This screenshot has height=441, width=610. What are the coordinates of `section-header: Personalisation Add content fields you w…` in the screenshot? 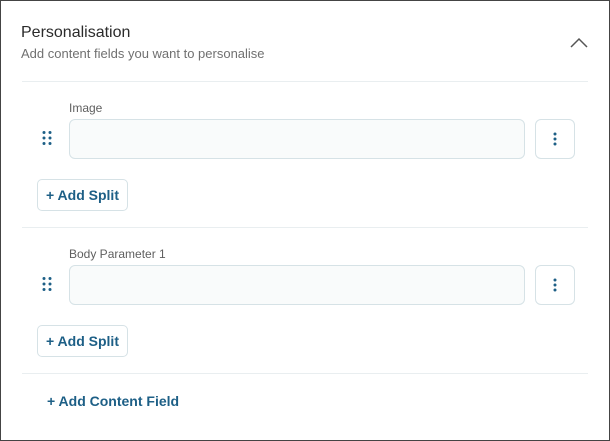 It's located at (305, 42).